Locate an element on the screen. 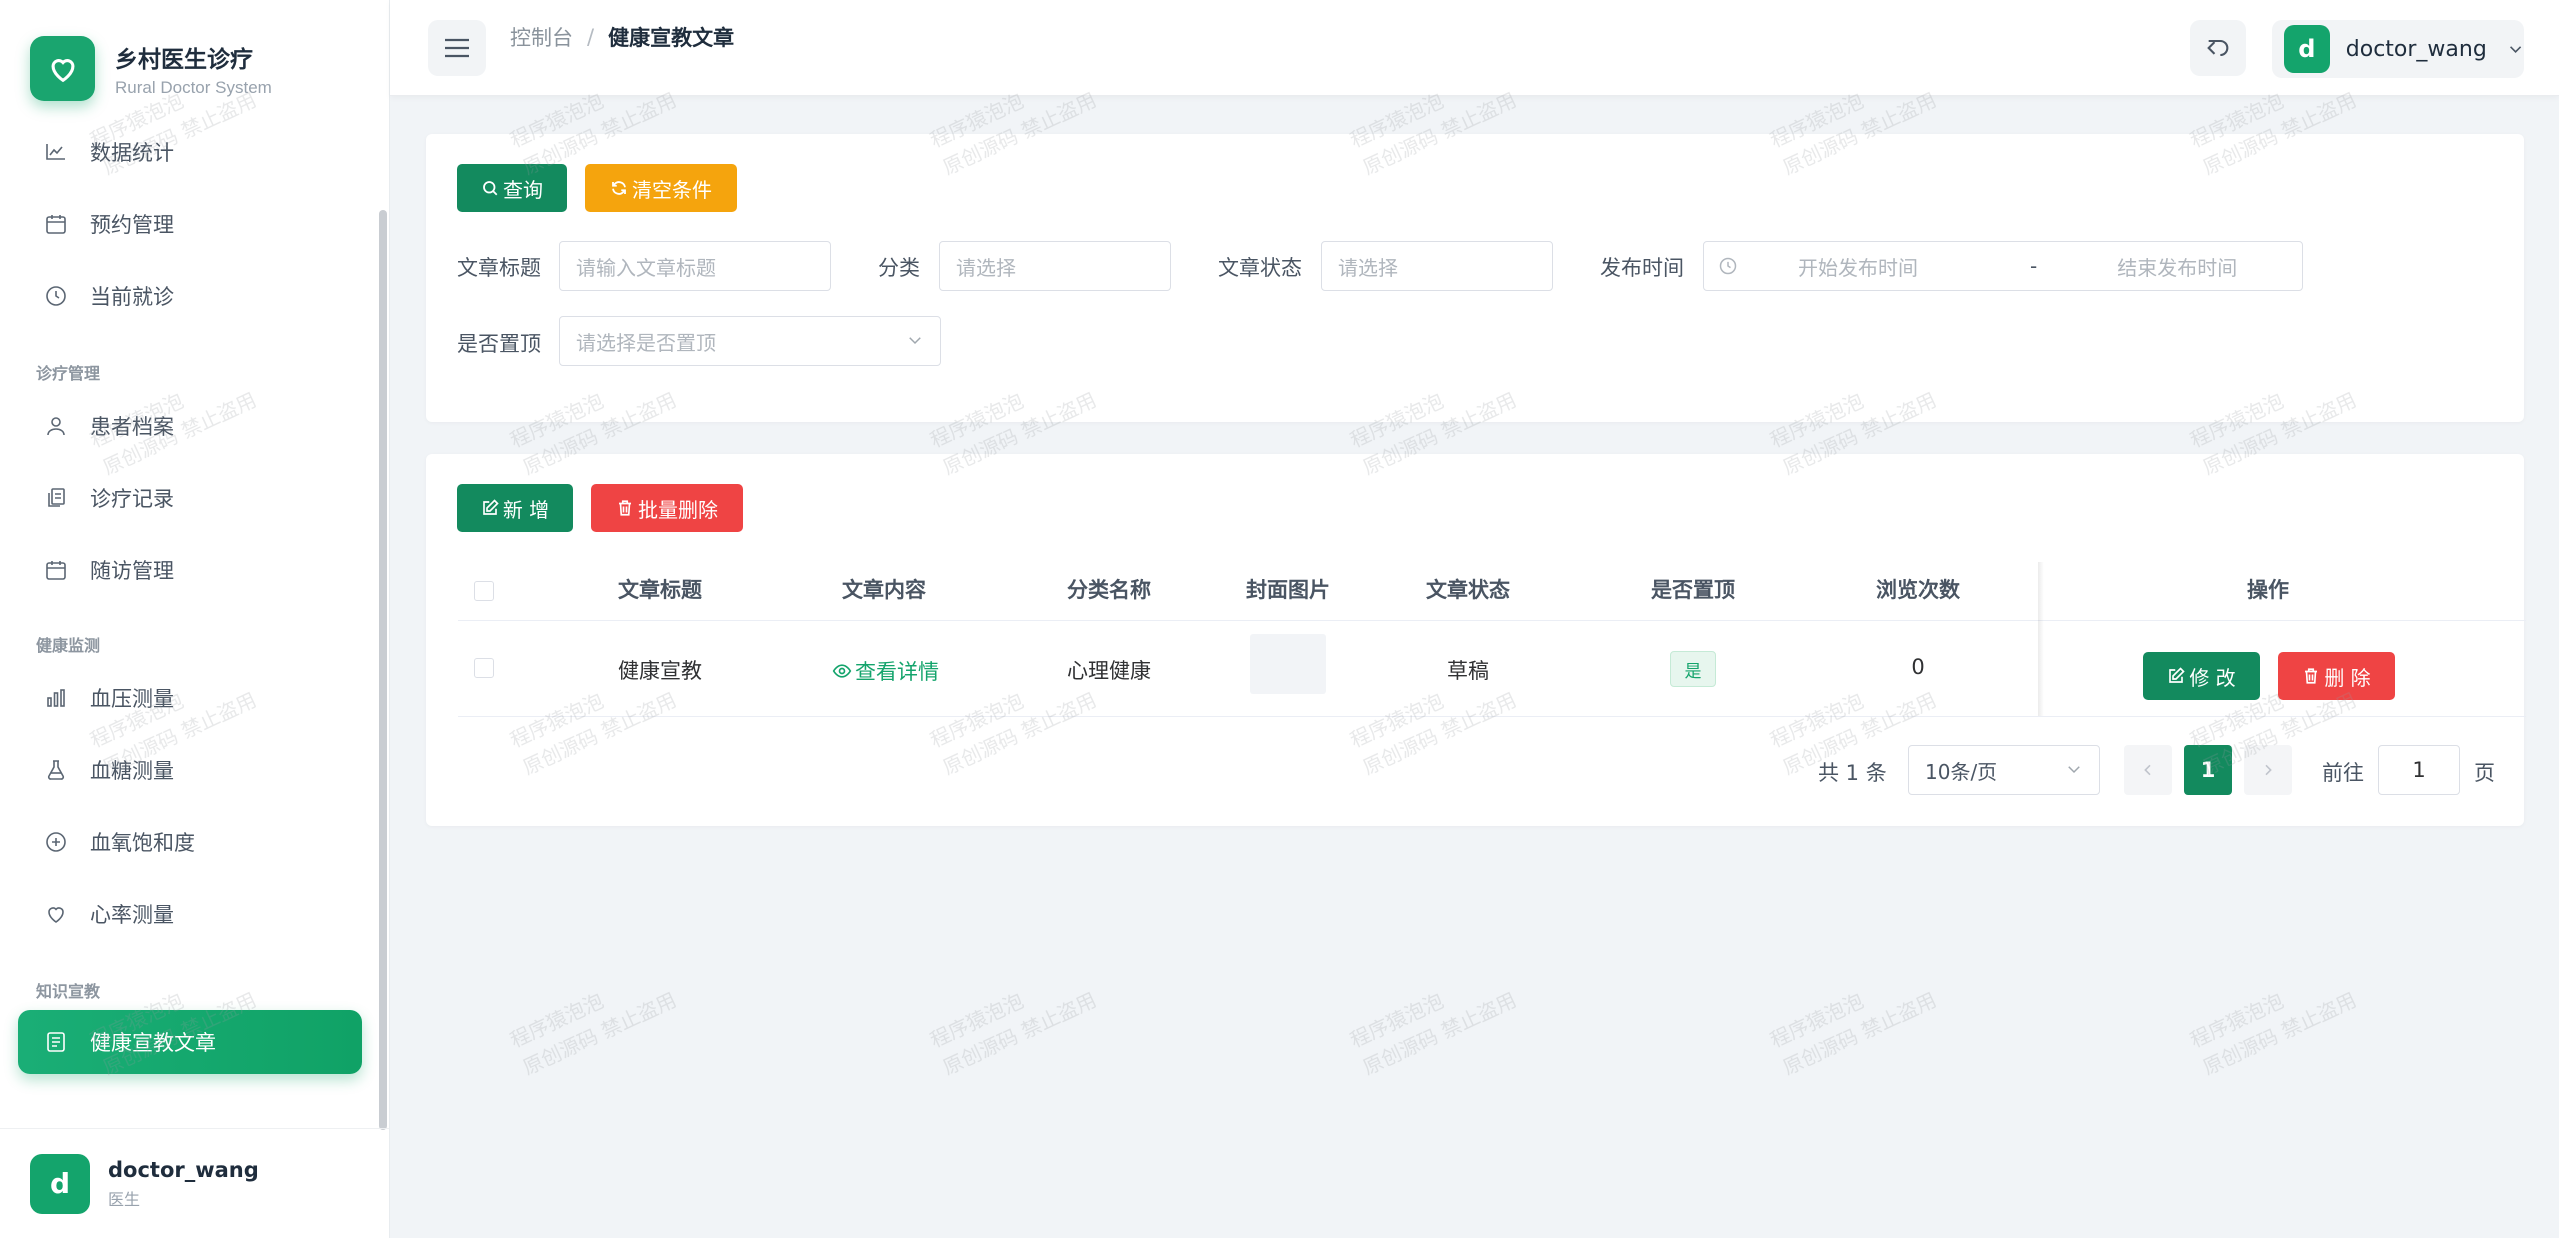  current-page-button: 1 is located at coordinates (2208, 770).